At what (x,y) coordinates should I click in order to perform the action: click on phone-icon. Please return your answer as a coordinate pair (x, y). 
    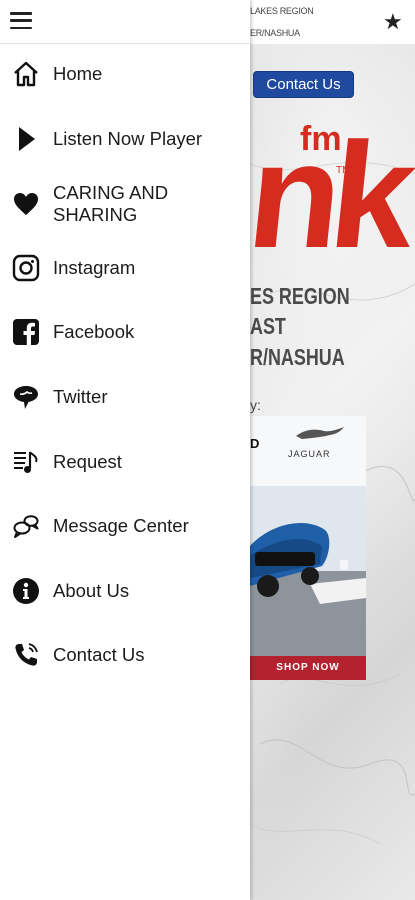
    Looking at the image, I should click on (26, 655).